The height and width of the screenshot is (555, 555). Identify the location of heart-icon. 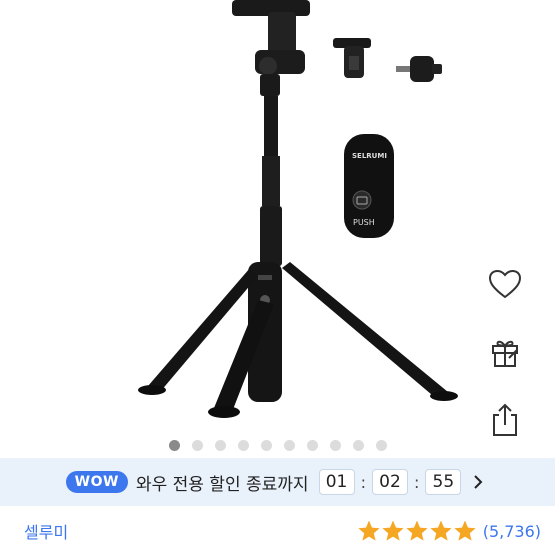
(505, 284).